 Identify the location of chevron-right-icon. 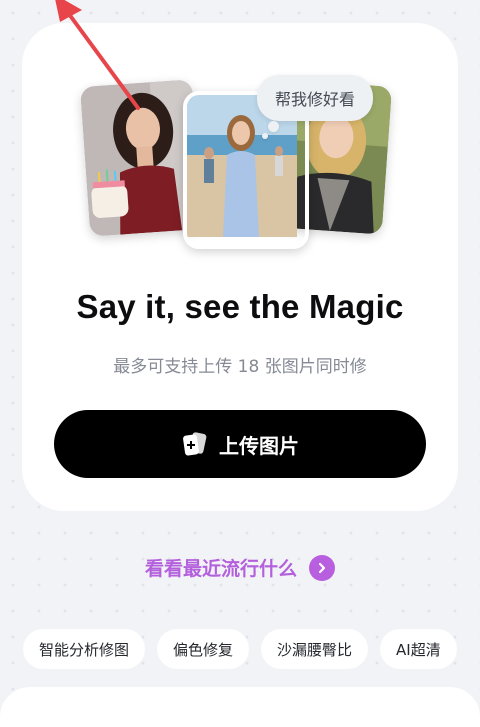
(322, 567).